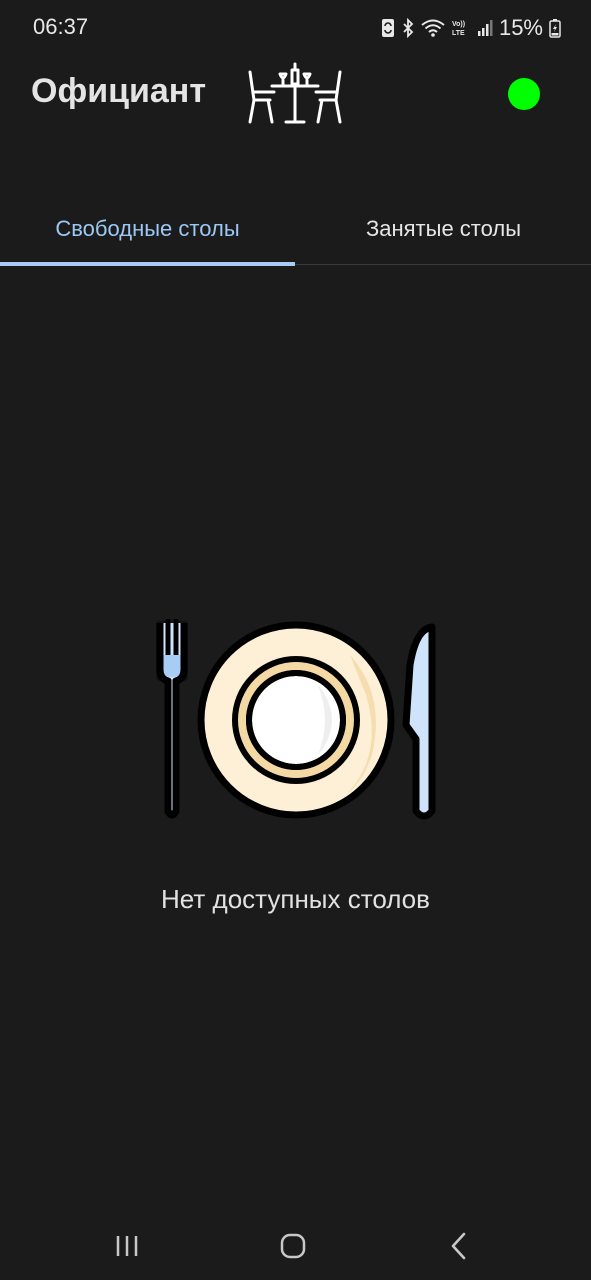  I want to click on system-nav-bar, so click(295, 1245).